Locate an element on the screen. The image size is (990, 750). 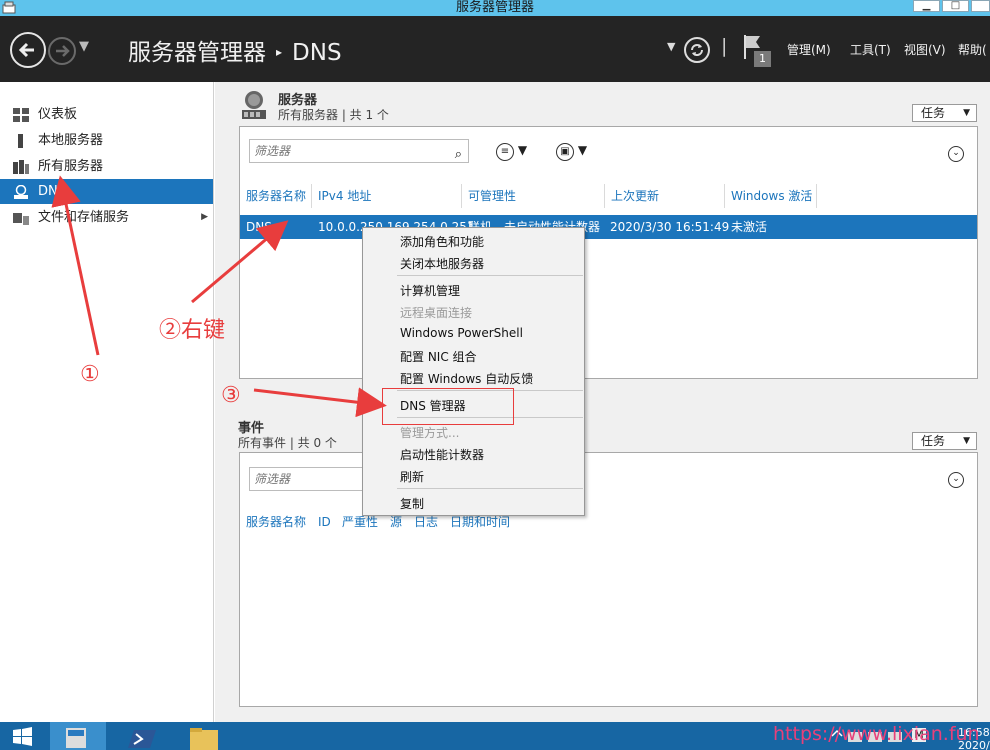
annotation-step2: ②右键 is located at coordinates (192, 330).